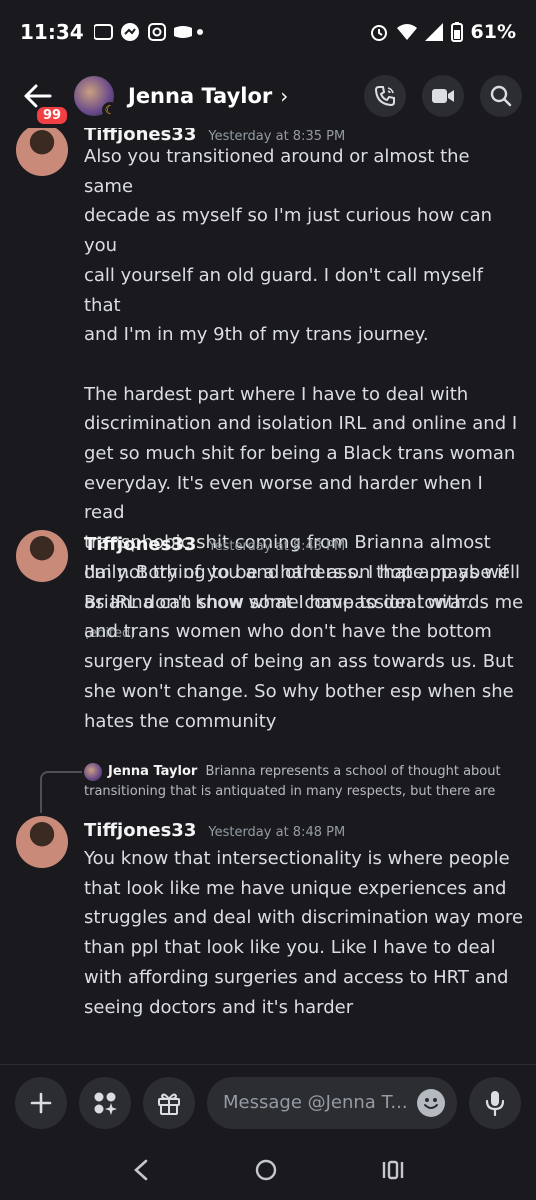 This screenshot has height=1200, width=536. I want to click on reply-connector, so click(61, 792).